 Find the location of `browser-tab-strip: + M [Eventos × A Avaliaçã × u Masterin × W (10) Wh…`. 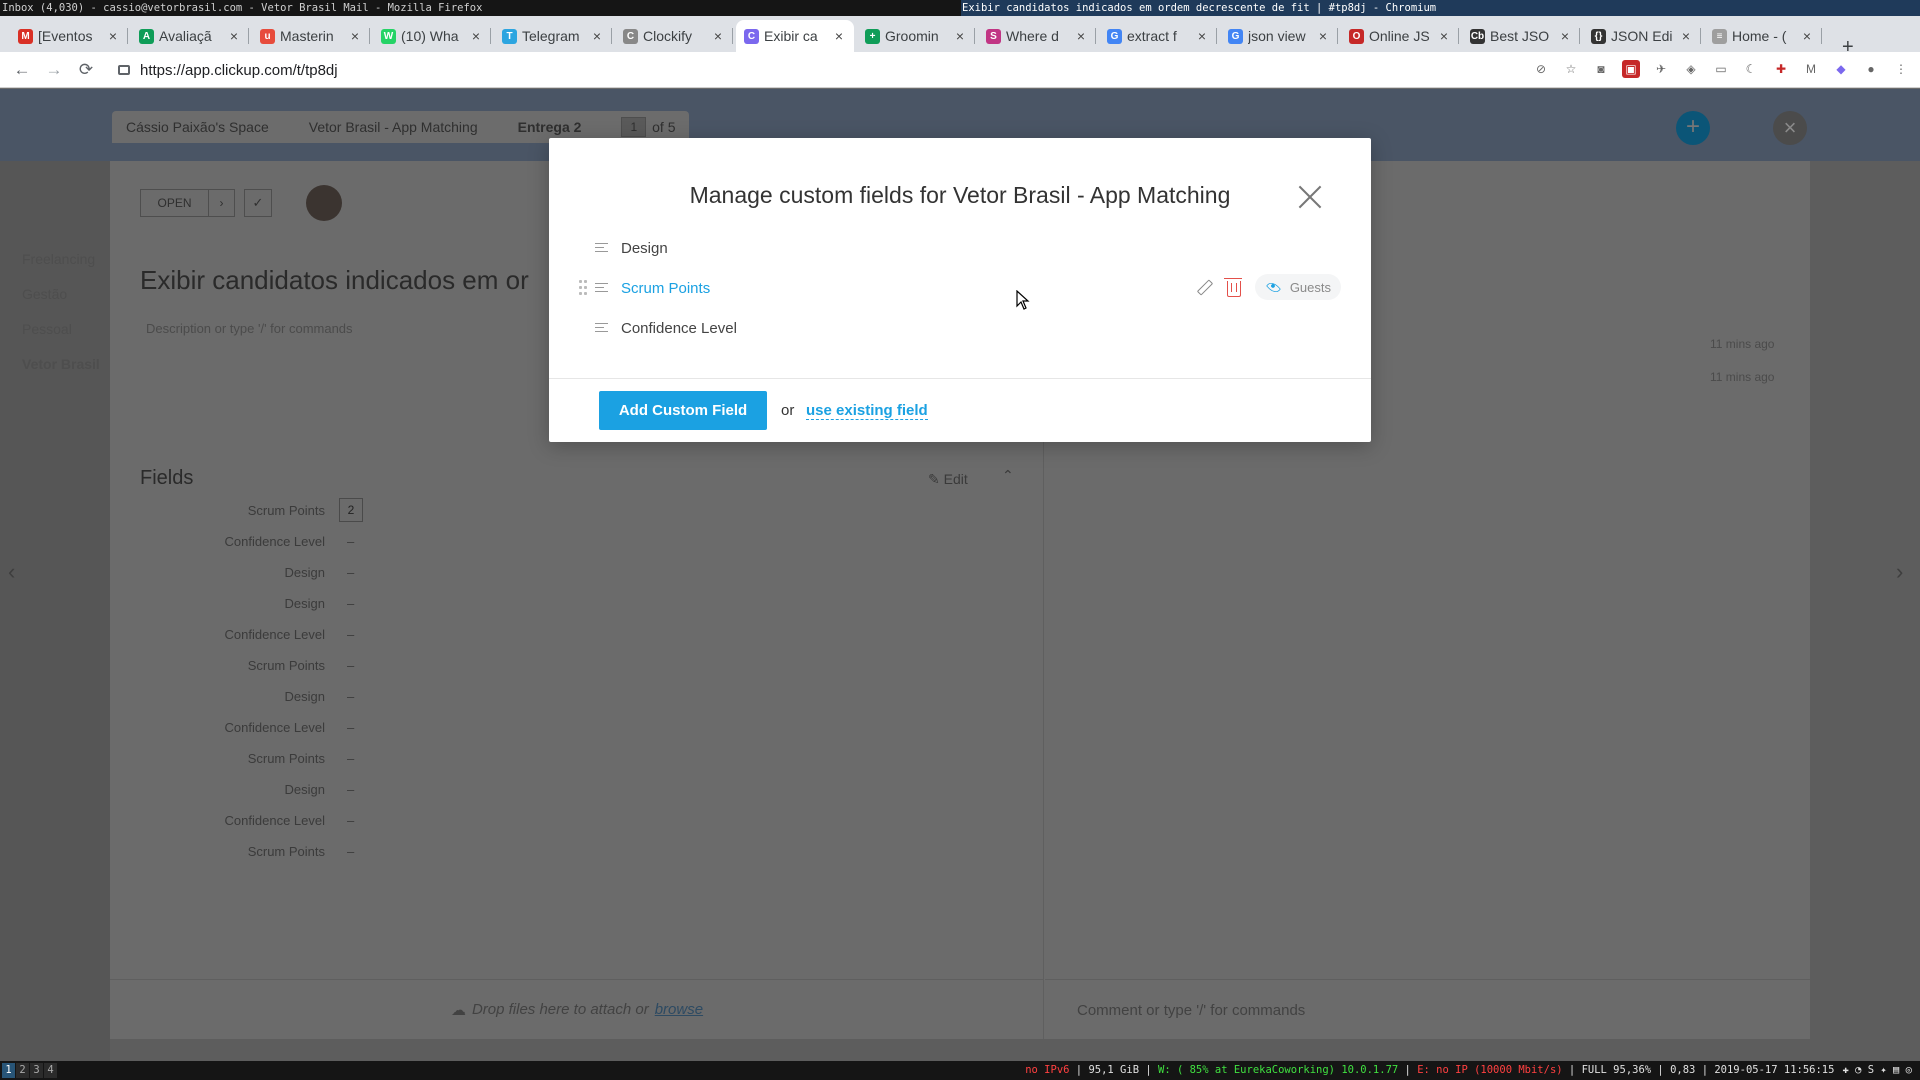

browser-tab-strip: + M [Eventos × A Avaliaçã × u Masterin × W (10) Wh… is located at coordinates (960, 37).